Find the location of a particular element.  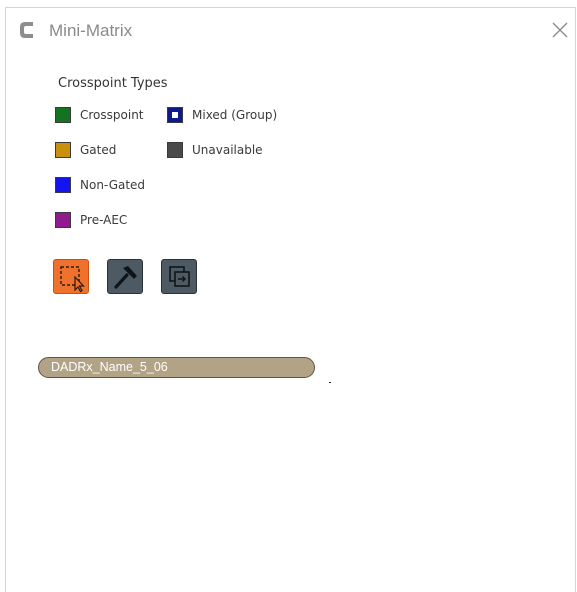

legend-label: Non-Gated is located at coordinates (113, 185).